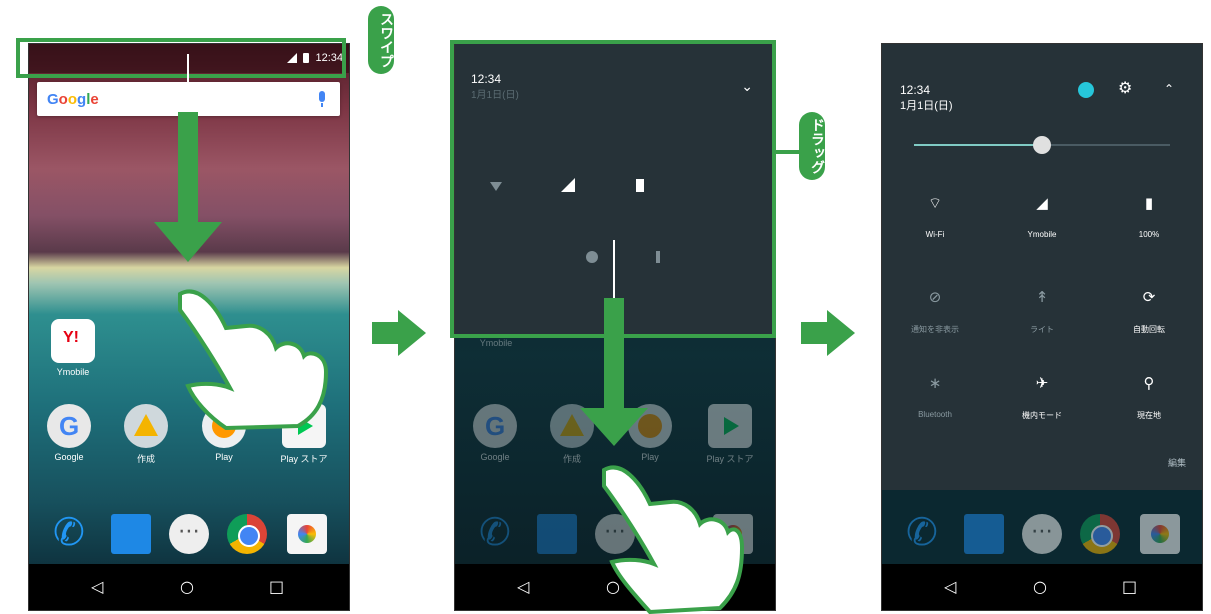 This screenshot has width=1211, height=614. Describe the element at coordinates (1149, 234) in the screenshot. I see `tile-label: 100%` at that location.